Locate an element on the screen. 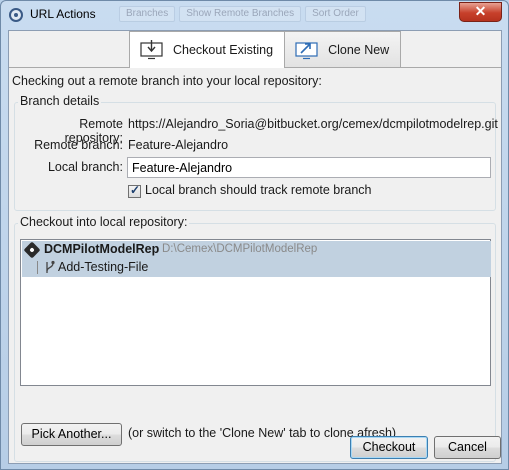 The image size is (509, 470). window-title: URL Actions is located at coordinates (63, 14).